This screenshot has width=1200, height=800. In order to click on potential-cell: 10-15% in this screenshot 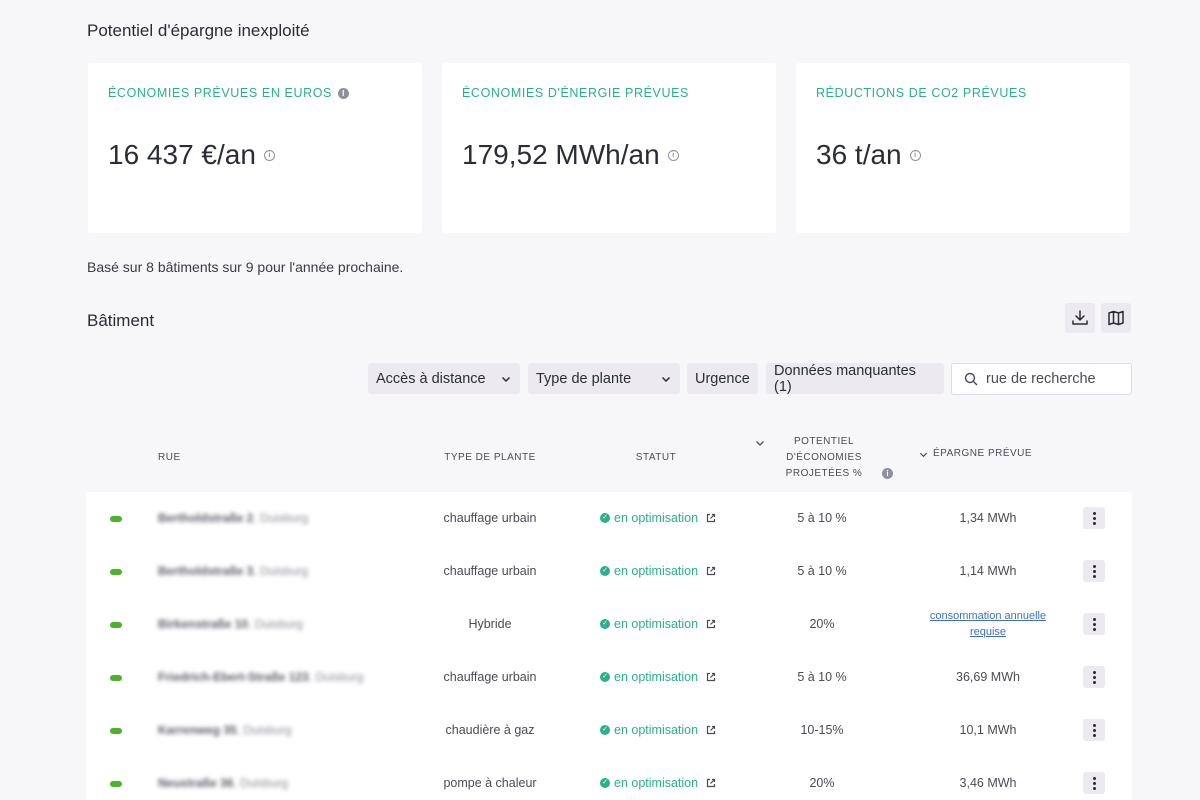, I will do `click(822, 730)`.